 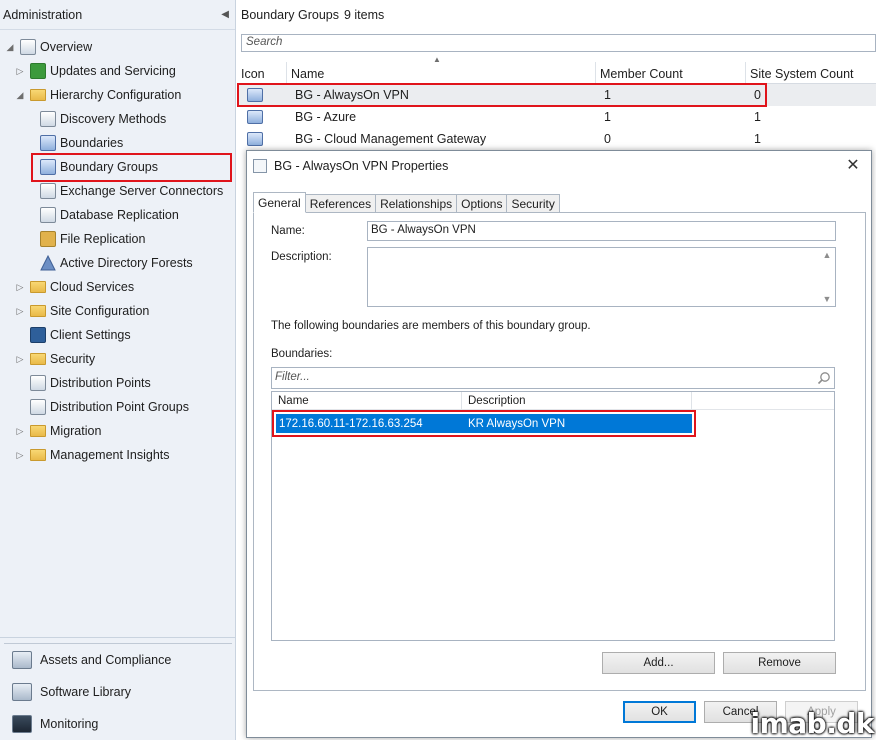 What do you see at coordinates (76, 431) in the screenshot?
I see `tree-item-label: Migration` at bounding box center [76, 431].